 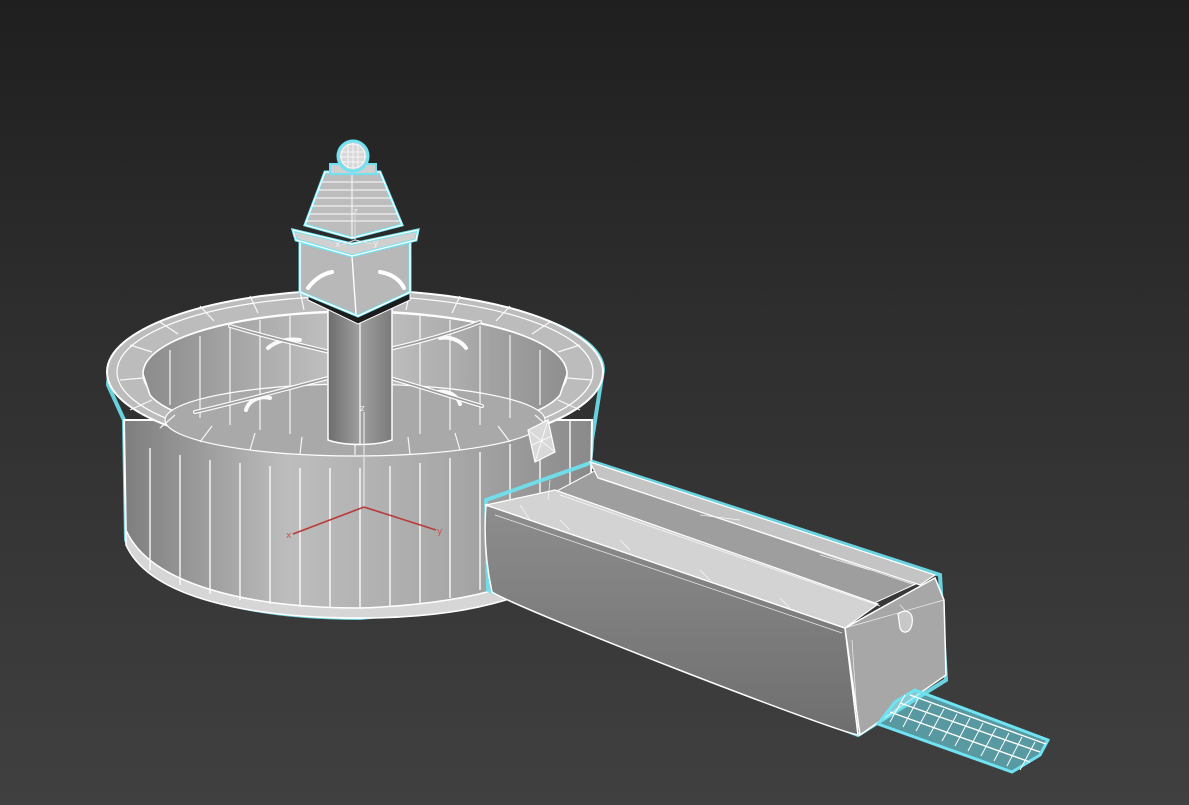 What do you see at coordinates (289, 536) in the screenshot?
I see `gizmo-x-label: x` at bounding box center [289, 536].